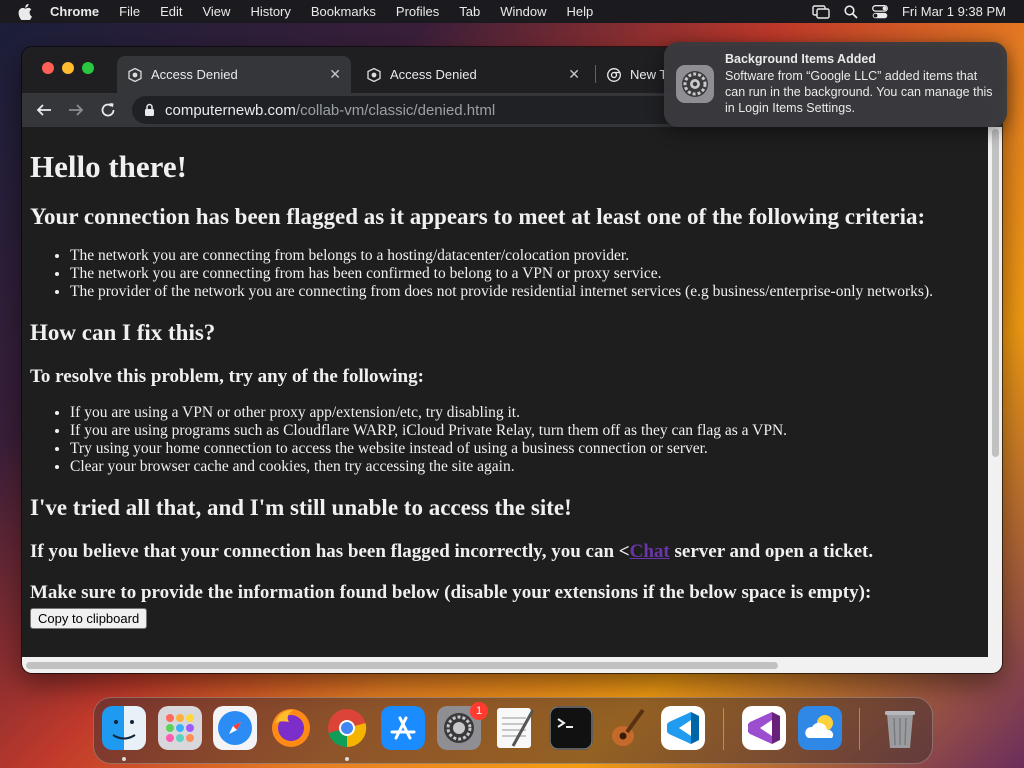  I want to click on notification-title: Background Items Added, so click(800, 59).